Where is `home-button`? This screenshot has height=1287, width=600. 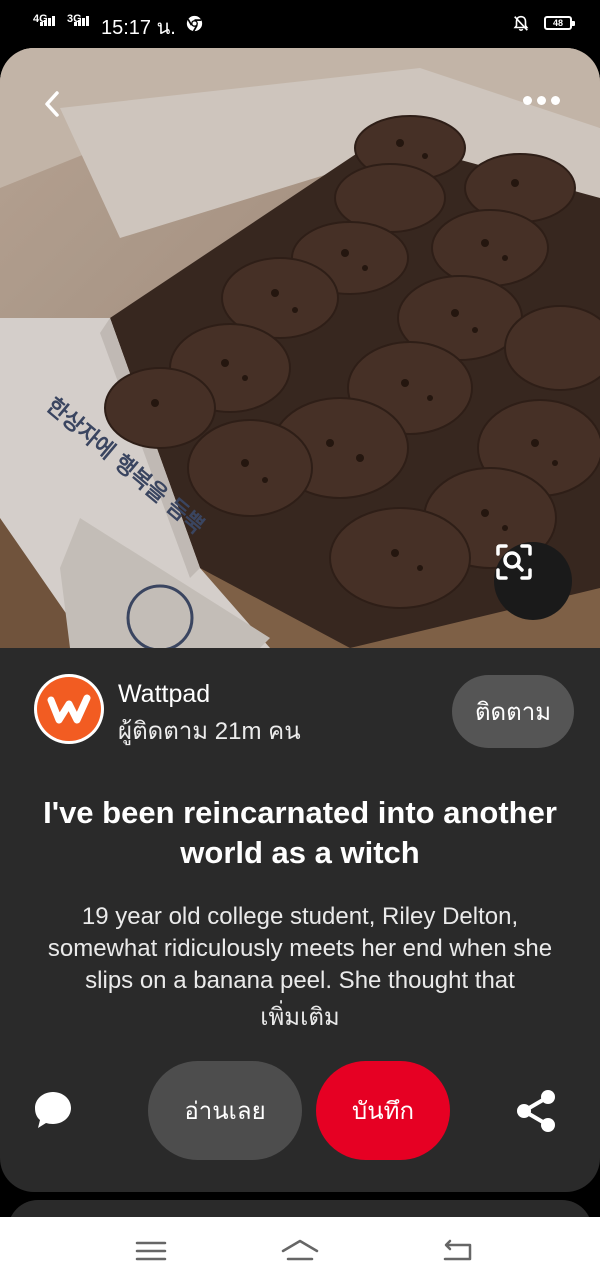 home-button is located at coordinates (300, 1251).